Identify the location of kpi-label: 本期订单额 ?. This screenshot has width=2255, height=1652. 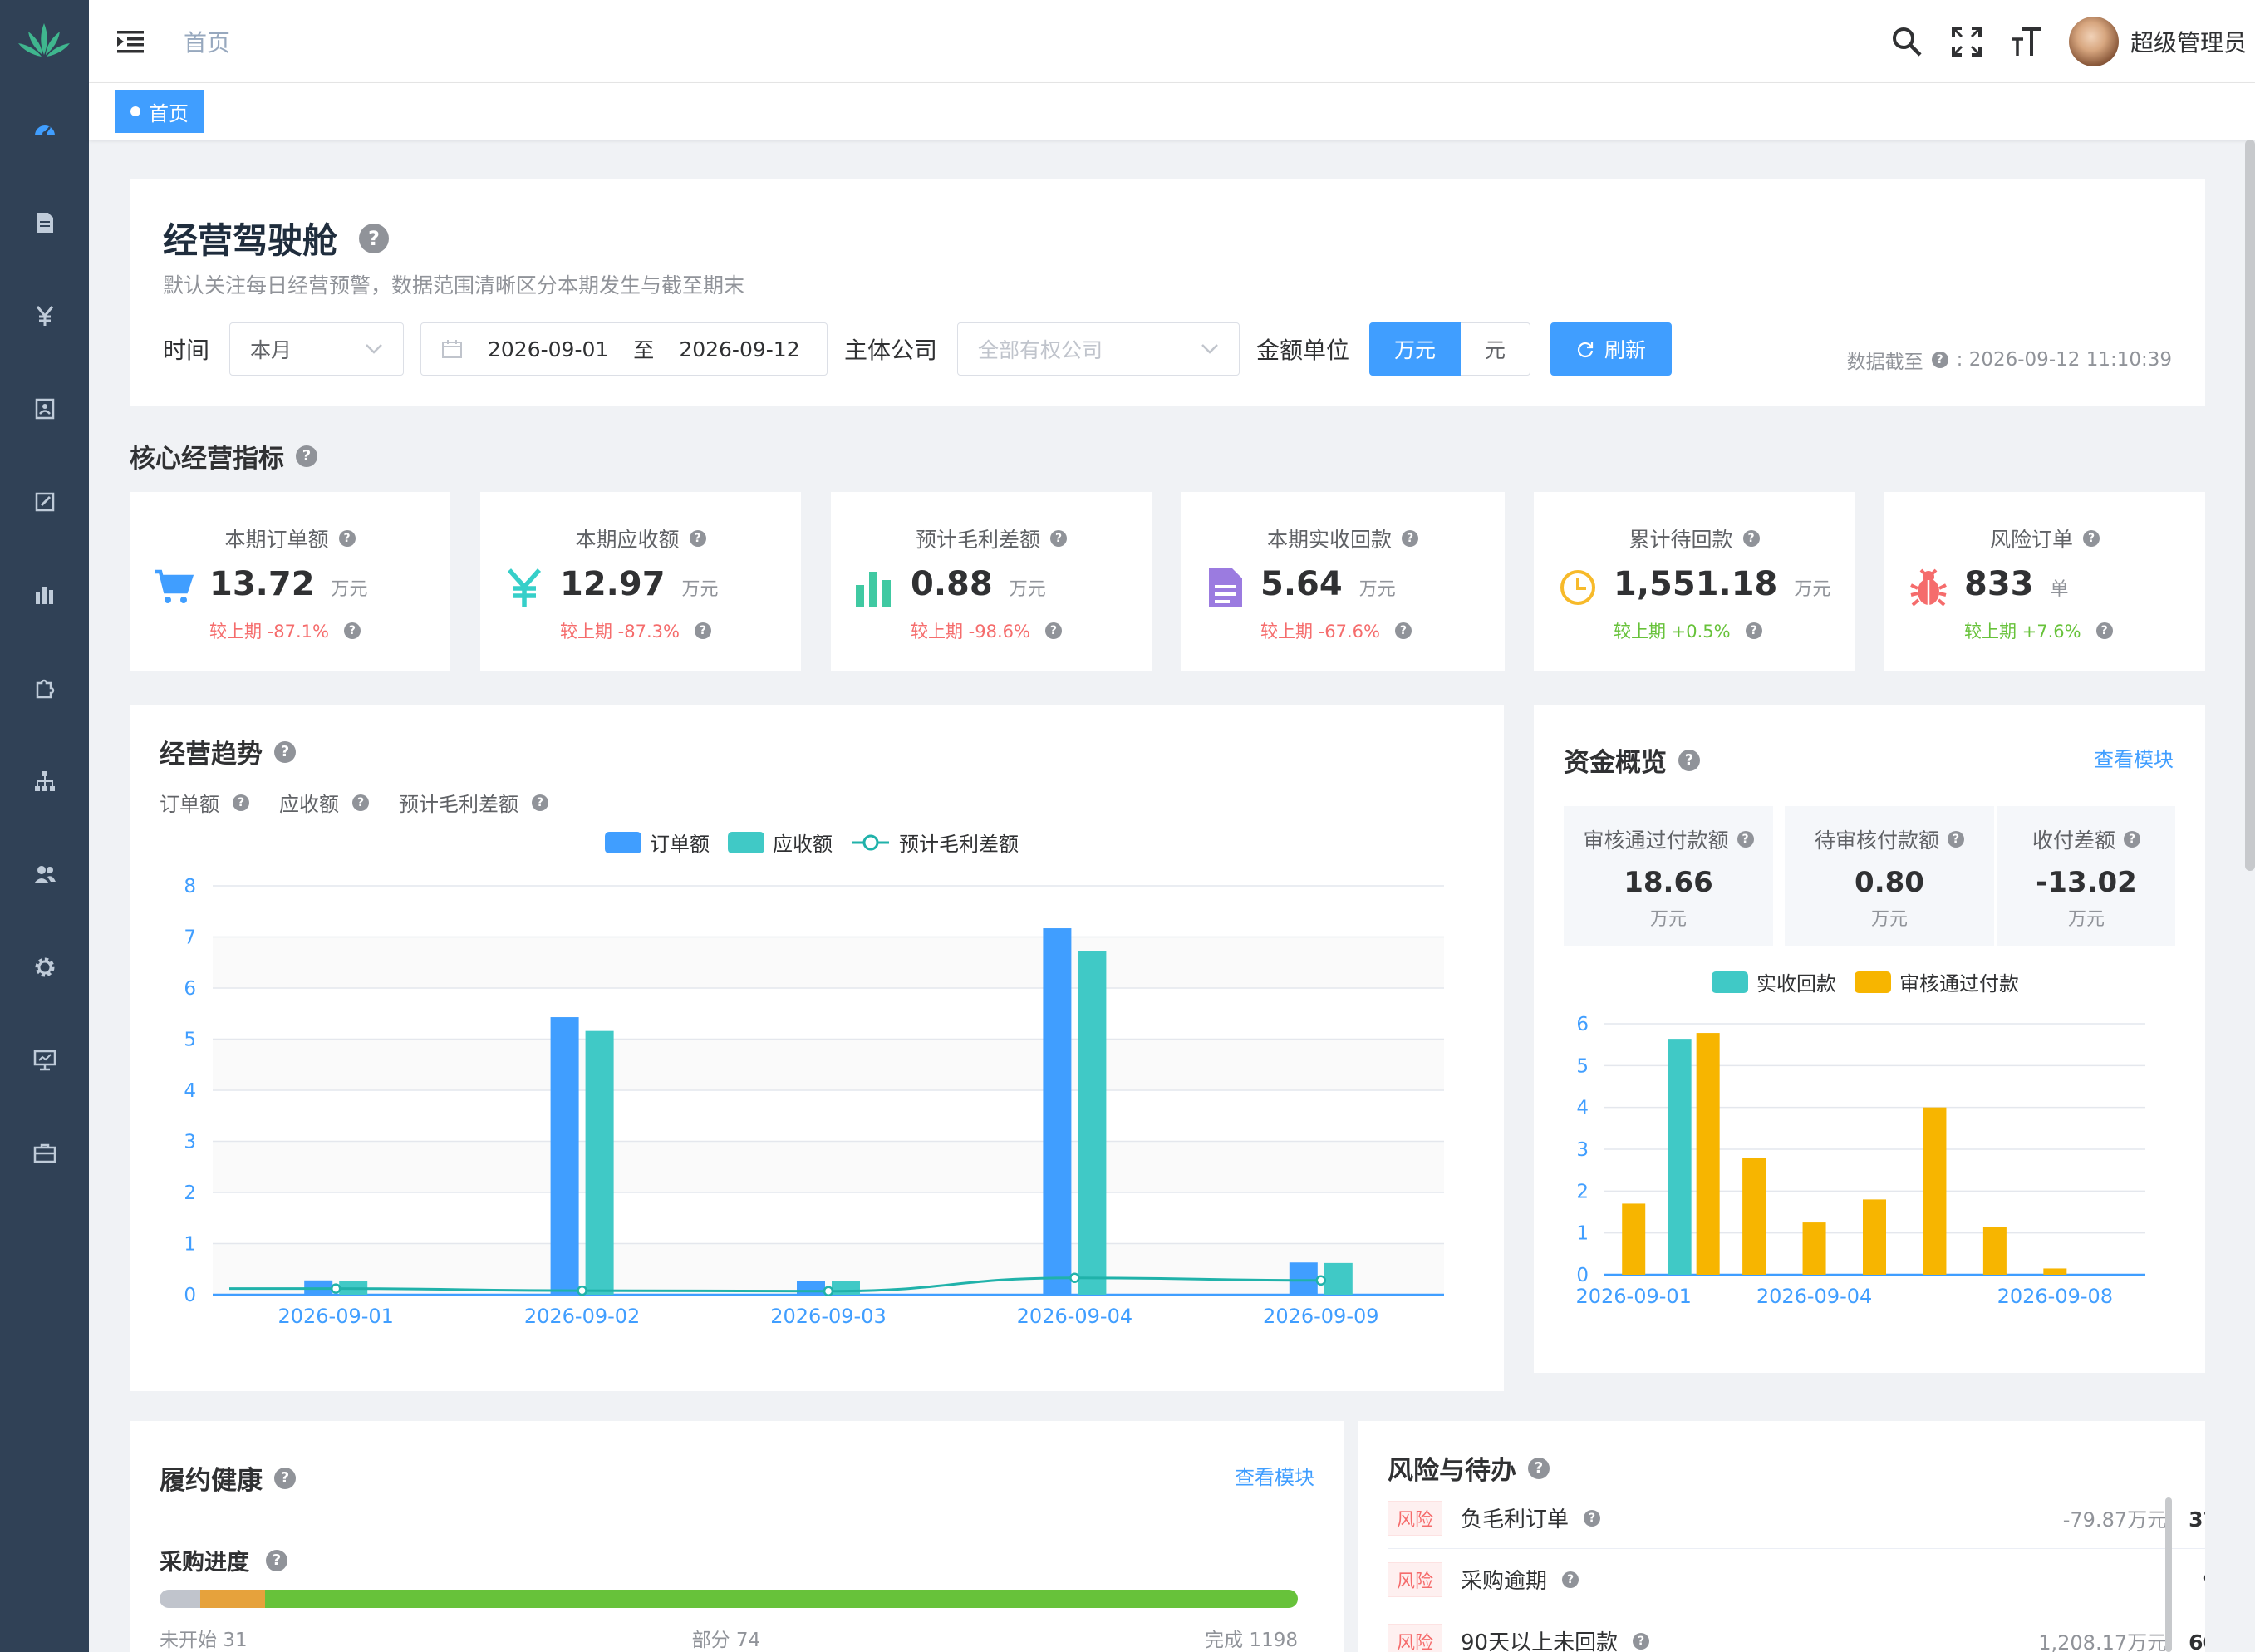
(290, 538).